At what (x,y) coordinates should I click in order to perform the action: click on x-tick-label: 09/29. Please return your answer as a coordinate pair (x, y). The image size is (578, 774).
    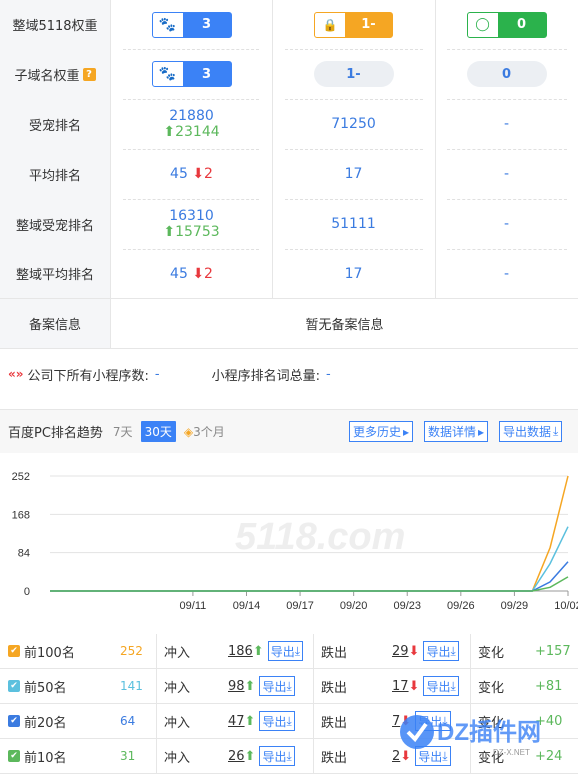
    Looking at the image, I should click on (515, 606).